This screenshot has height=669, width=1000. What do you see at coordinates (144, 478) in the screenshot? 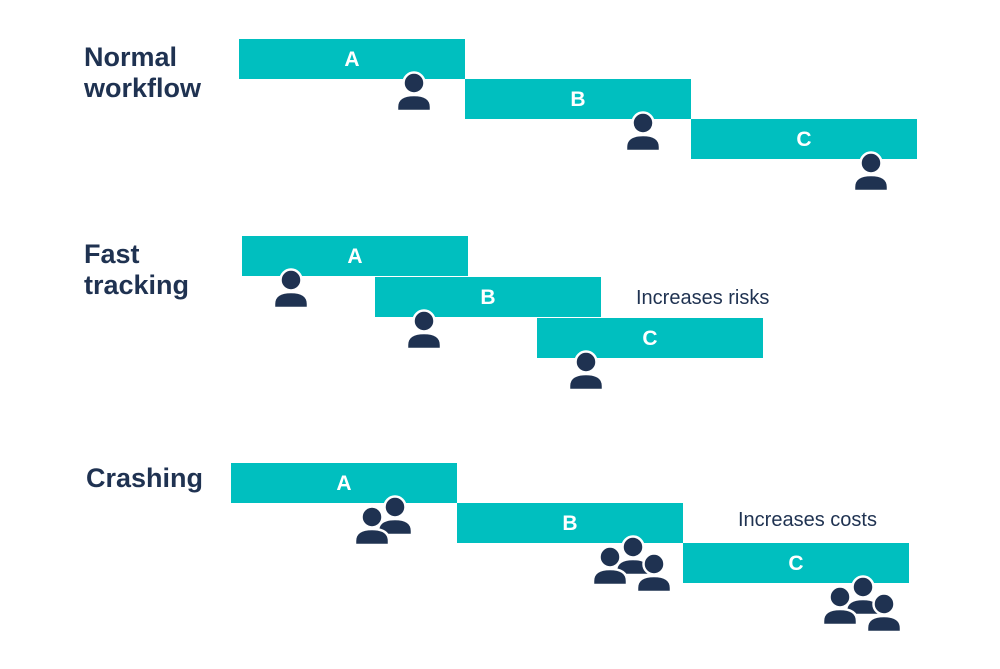
I see `section-title: Crashing` at bounding box center [144, 478].